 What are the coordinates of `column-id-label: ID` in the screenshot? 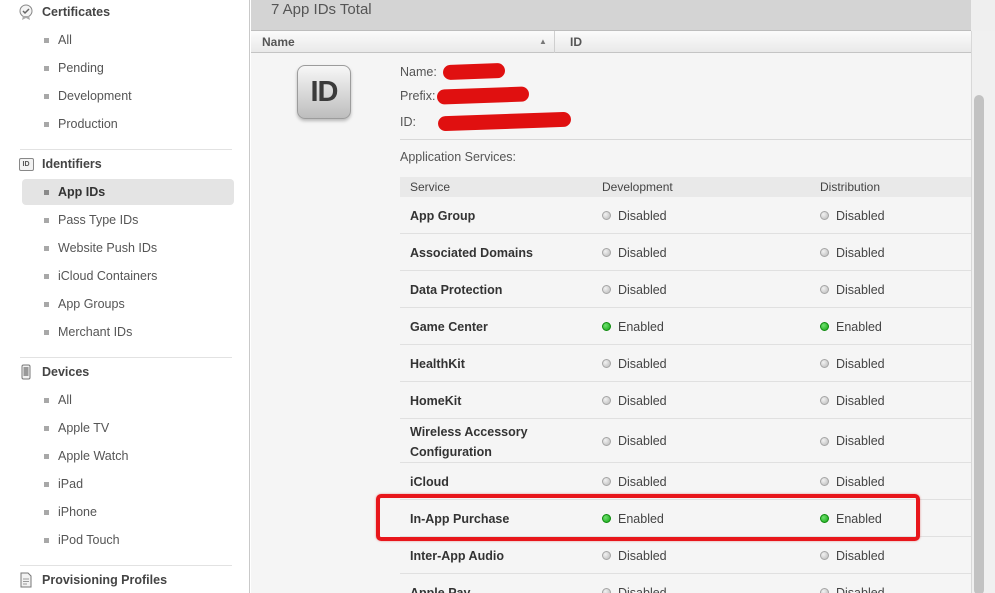 It's located at (576, 42).